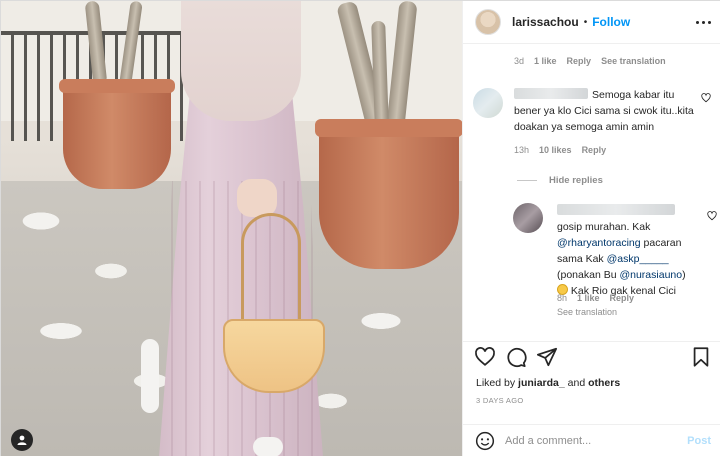 The height and width of the screenshot is (456, 720). I want to click on hide-replies-label: Hide replies, so click(576, 180).